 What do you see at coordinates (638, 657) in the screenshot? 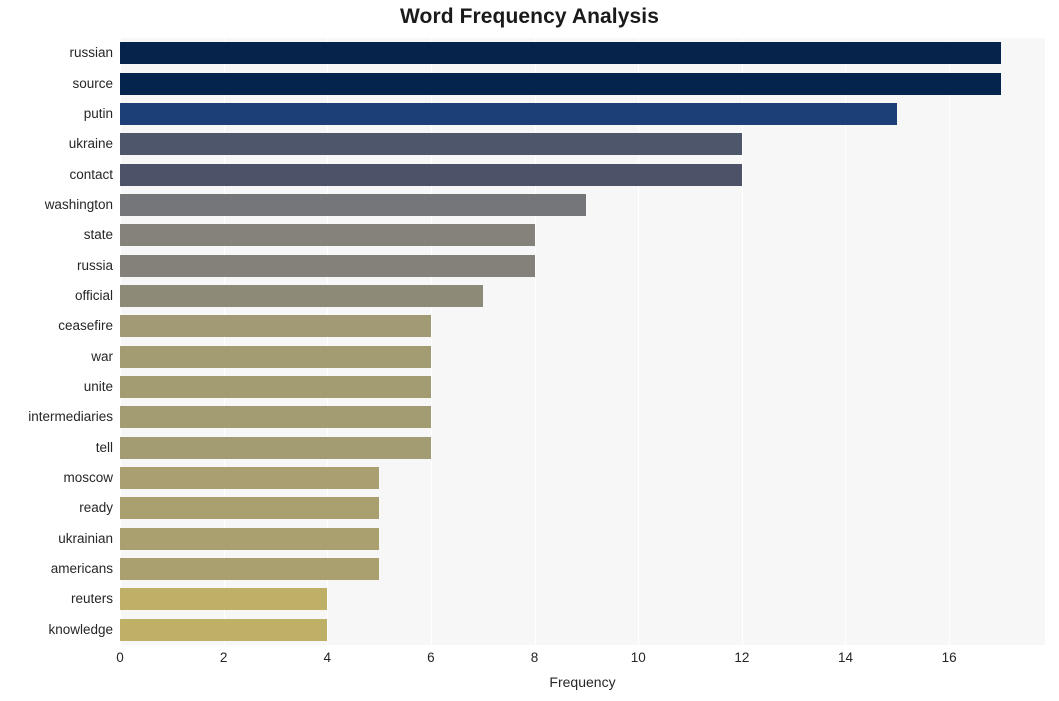
I see `x-axis-tick-label: 10` at bounding box center [638, 657].